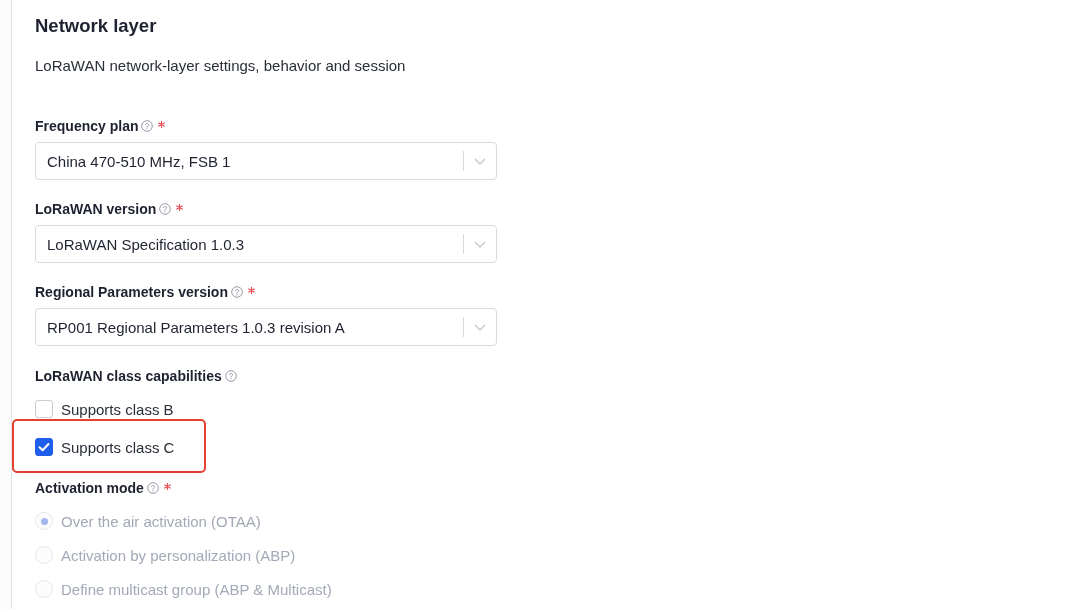  What do you see at coordinates (178, 555) in the screenshot?
I see `radio-label: Activation by personalization (ABP)` at bounding box center [178, 555].